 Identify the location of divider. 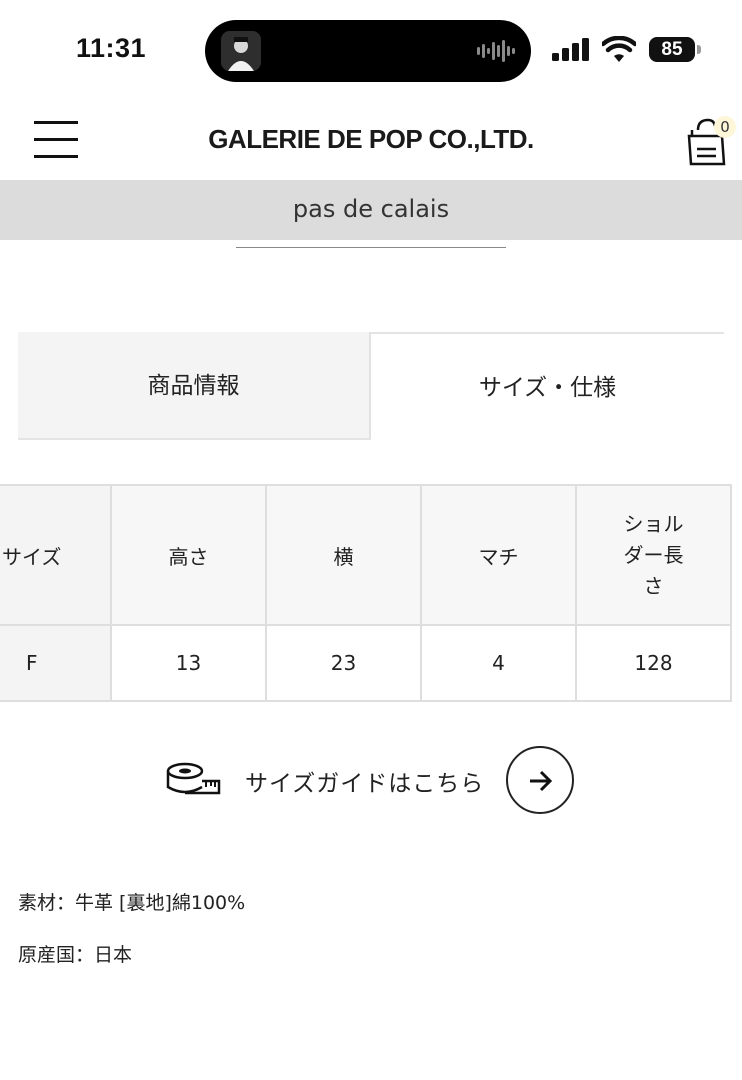
(371, 247).